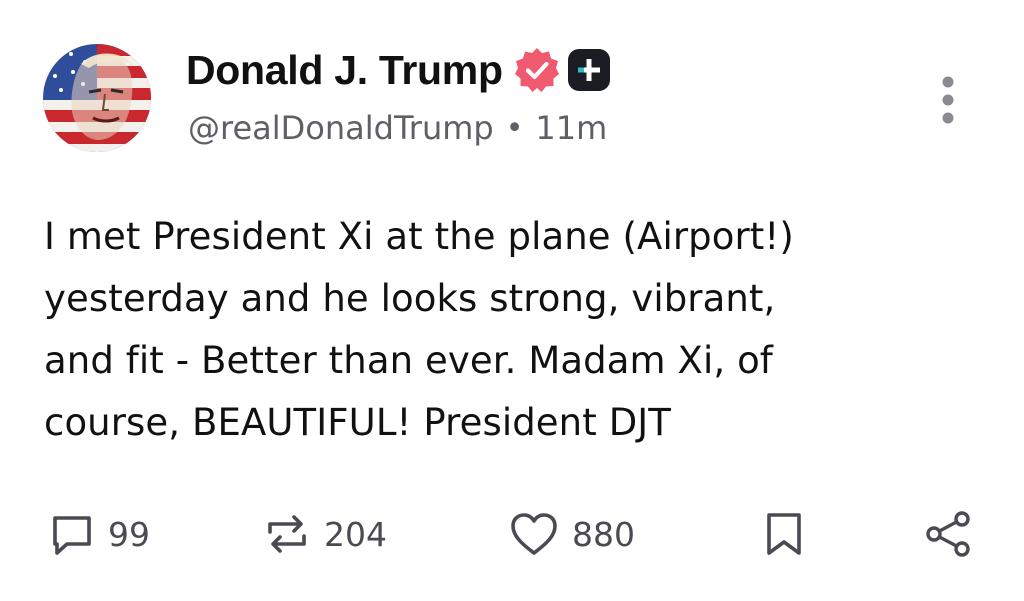 The width and height of the screenshot is (1024, 601). Describe the element at coordinates (571, 128) in the screenshot. I see `post-timestamp: 11m` at that location.